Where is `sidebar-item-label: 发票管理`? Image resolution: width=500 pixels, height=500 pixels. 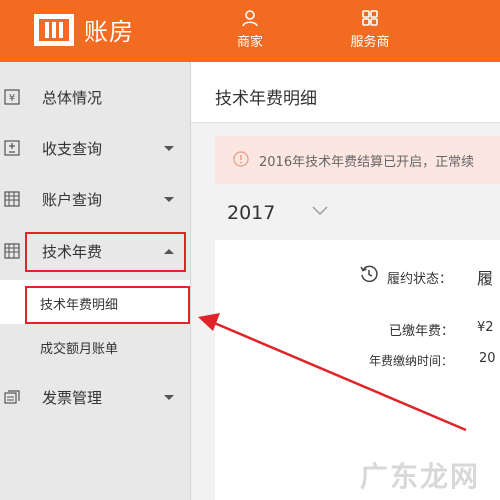
sidebar-item-label: 发票管理 is located at coordinates (72, 397).